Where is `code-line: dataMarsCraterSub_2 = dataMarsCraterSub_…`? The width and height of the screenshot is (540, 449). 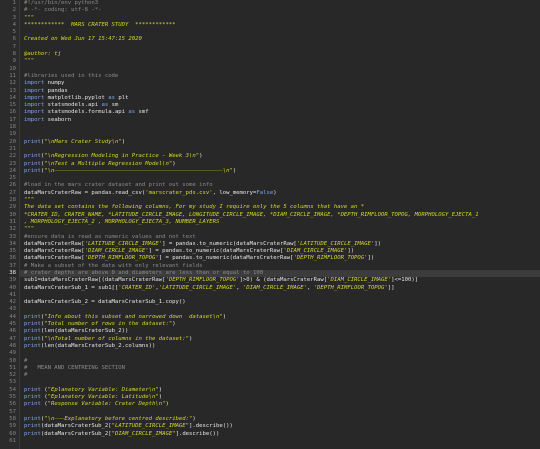
code-line: dataMarsCraterSub_2 = dataMarsCraterSub_… is located at coordinates (280, 302).